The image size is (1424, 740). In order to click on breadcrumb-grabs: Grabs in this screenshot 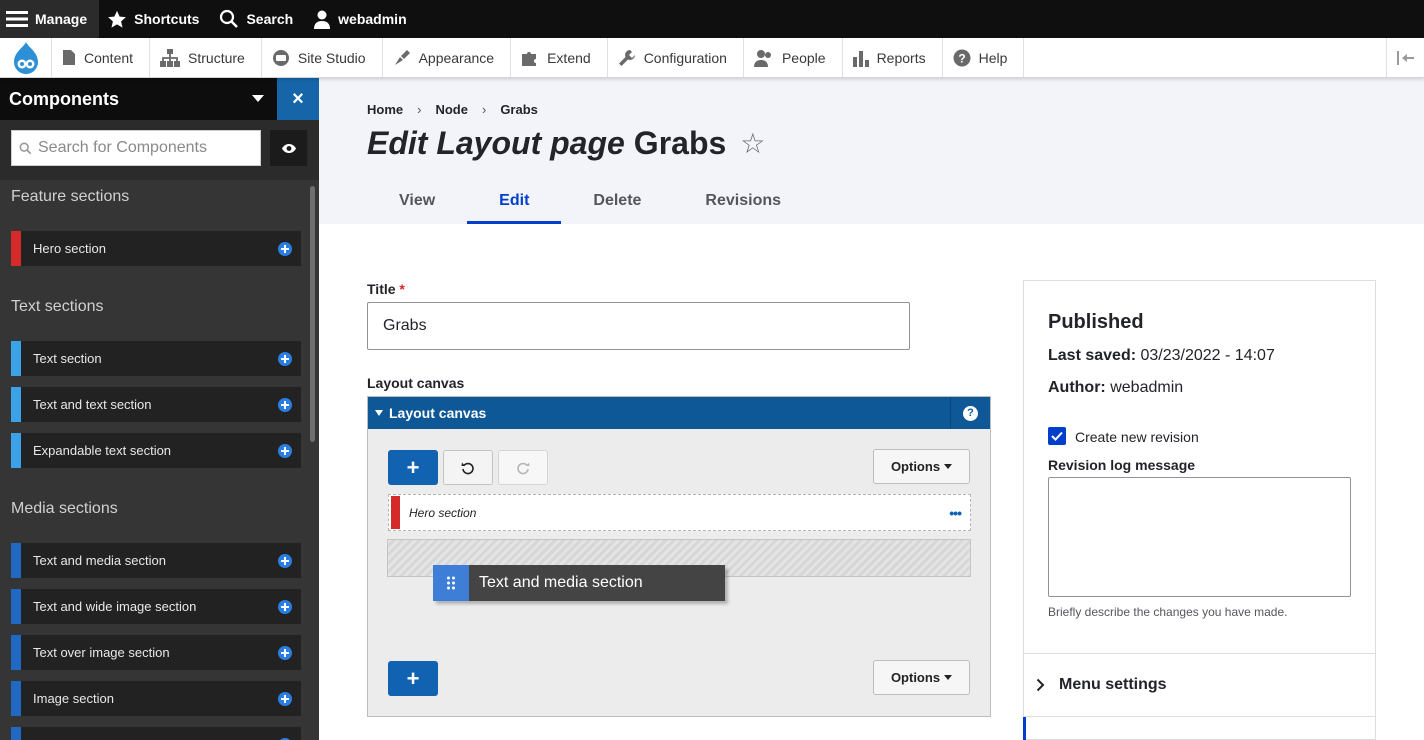, I will do `click(519, 109)`.